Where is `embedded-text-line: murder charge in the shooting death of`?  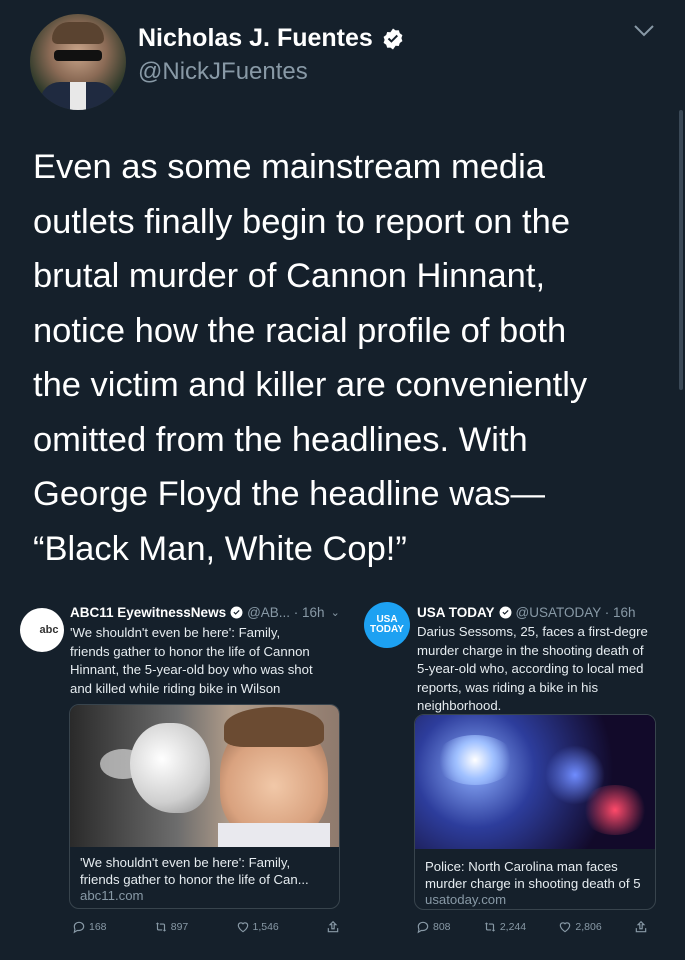
embedded-text-line: murder charge in the shooting death of is located at coordinates (530, 650).